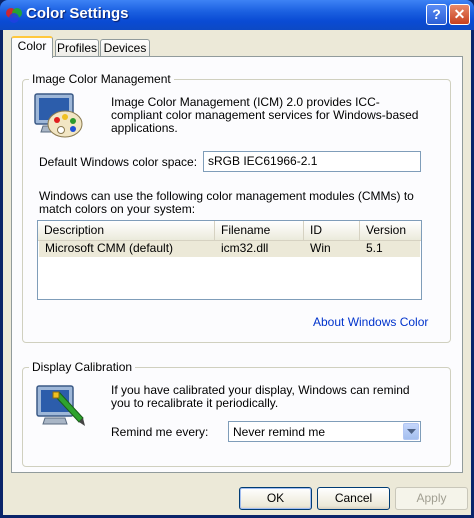 This screenshot has height=518, width=474. Describe the element at coordinates (195, 403) in the screenshot. I see `calibration-text-line-2: you to recalibrate it periodically.` at that location.